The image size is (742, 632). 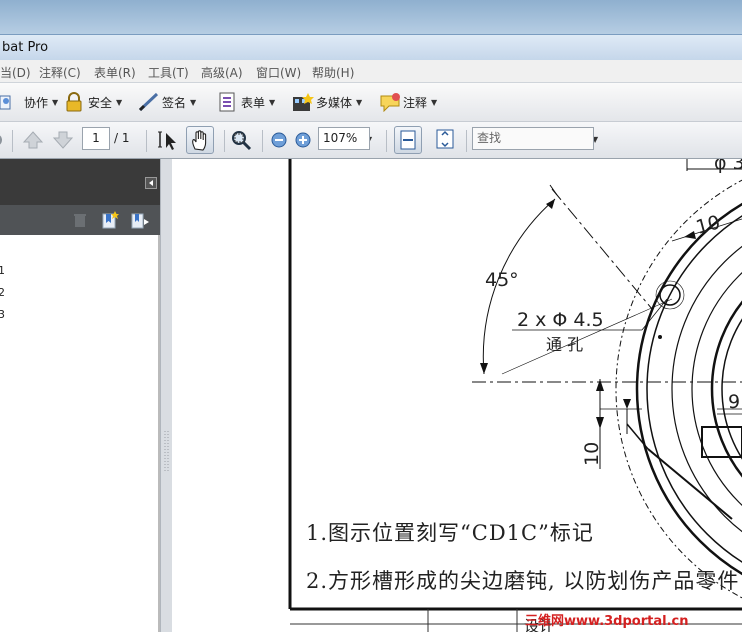 I want to click on zoom-in-icon, so click(x=303, y=141).